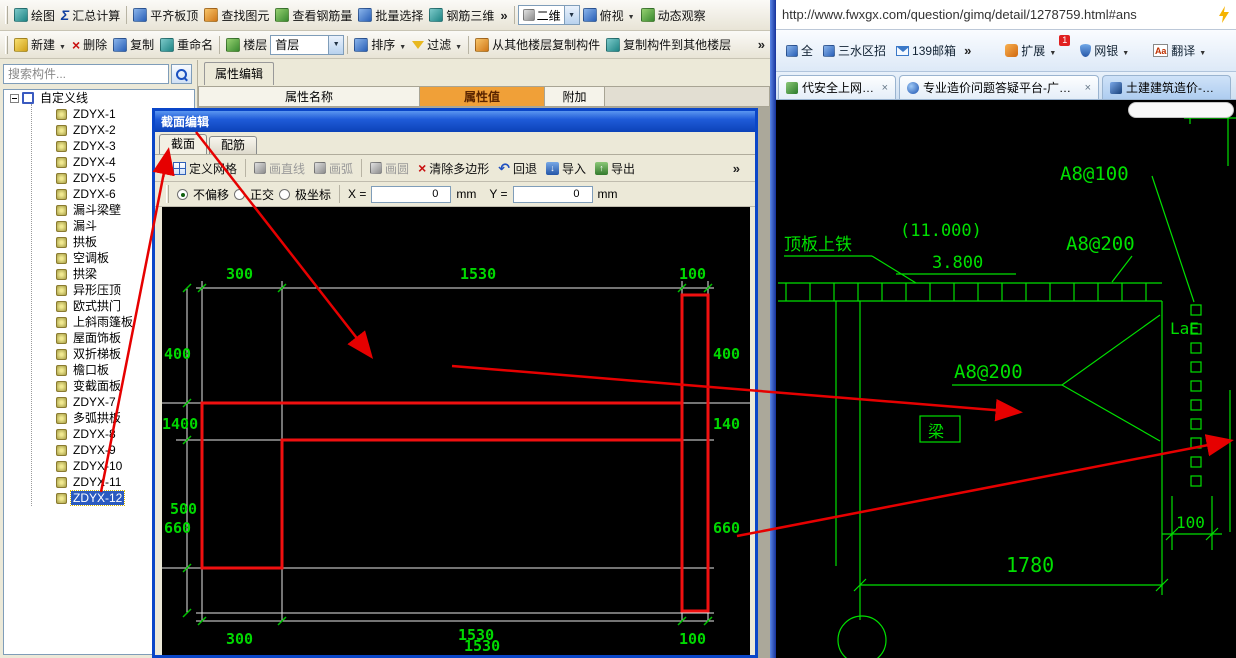 The width and height of the screenshot is (1236, 658). I want to click on svg-text: A8@200, so click(1100, 244).